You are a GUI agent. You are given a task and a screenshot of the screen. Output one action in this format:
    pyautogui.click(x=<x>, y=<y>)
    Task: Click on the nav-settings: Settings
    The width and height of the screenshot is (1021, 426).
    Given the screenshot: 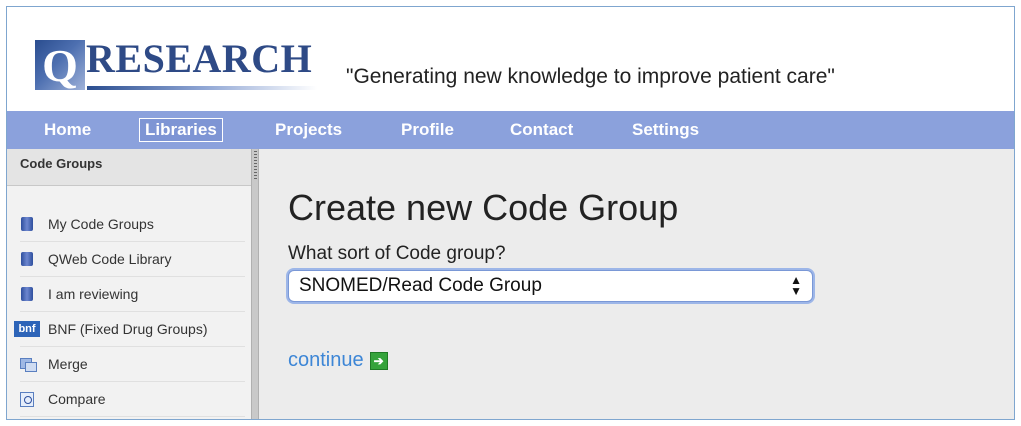 What is the action you would take?
    pyautogui.click(x=665, y=130)
    